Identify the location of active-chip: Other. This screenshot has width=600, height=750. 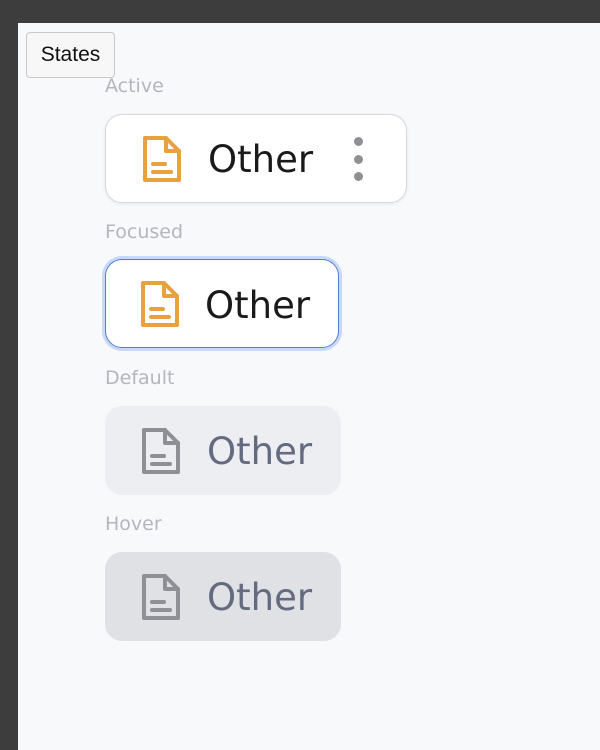
(256, 158).